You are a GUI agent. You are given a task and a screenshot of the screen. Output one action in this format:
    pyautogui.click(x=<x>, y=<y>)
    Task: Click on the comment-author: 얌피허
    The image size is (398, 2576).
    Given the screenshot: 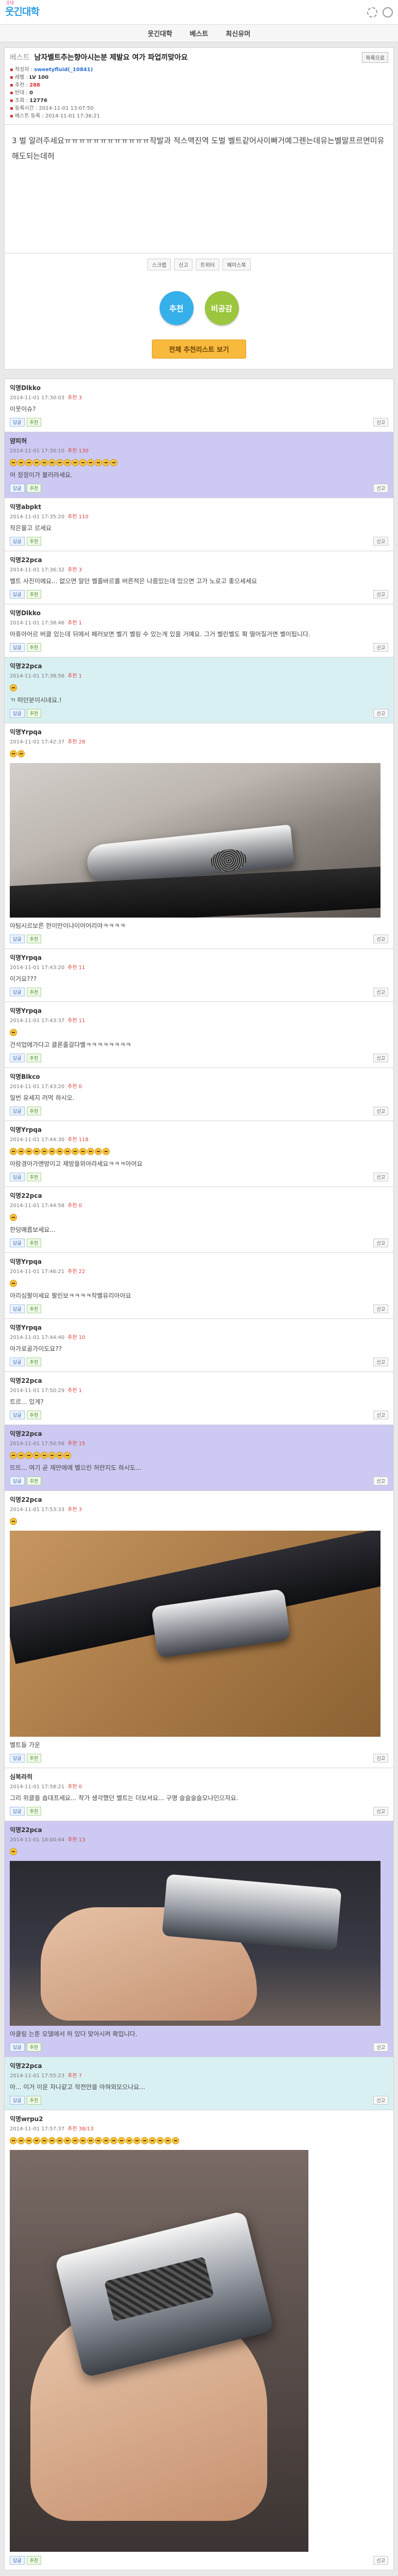 What is the action you would take?
    pyautogui.click(x=199, y=440)
    